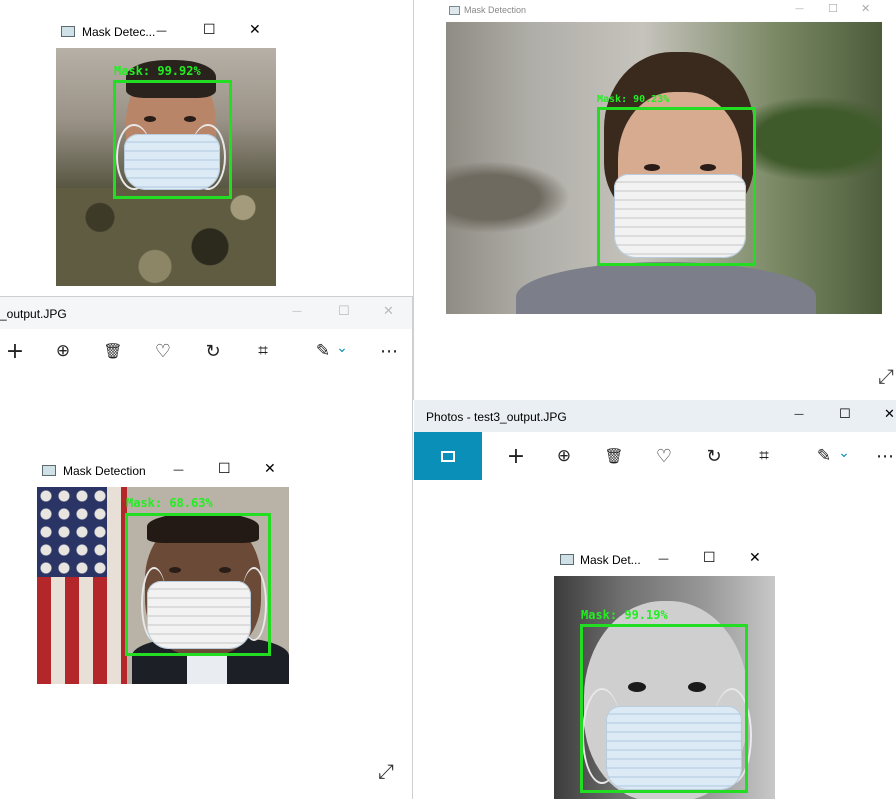 The height and width of the screenshot is (799, 896). I want to click on window-titlebar: Mask Detec... — ☐ ✕, so click(165, 32).